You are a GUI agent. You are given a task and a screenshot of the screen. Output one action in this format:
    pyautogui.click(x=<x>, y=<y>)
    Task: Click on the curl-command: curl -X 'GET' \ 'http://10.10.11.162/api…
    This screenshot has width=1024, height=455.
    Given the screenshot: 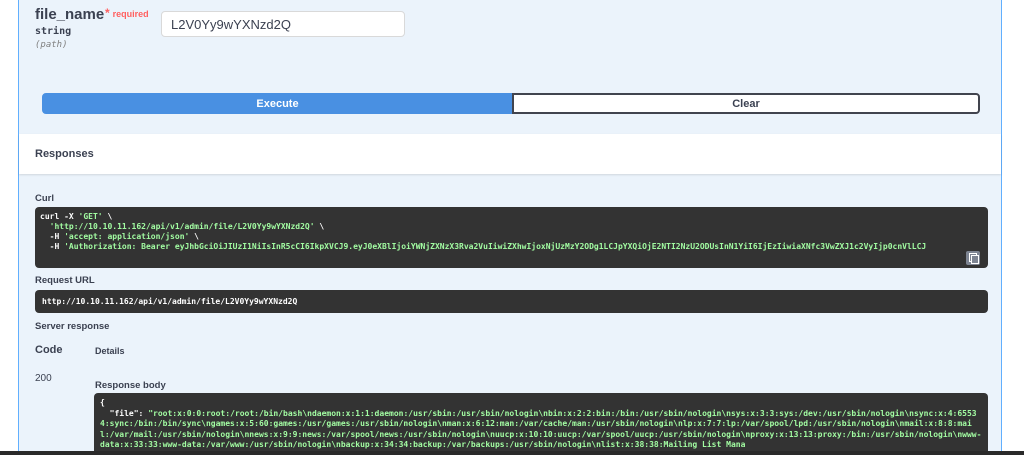 What is the action you would take?
    pyautogui.click(x=511, y=237)
    